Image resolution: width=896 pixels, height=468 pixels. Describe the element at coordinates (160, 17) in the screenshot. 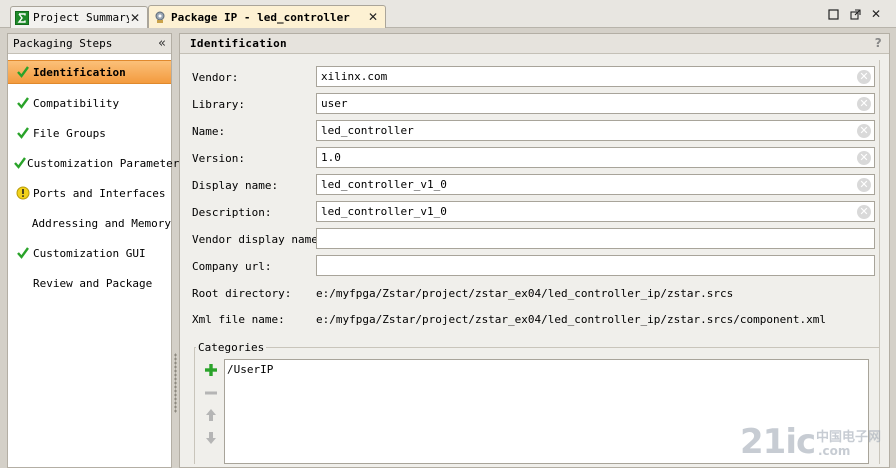

I see `gear-package-icon` at that location.